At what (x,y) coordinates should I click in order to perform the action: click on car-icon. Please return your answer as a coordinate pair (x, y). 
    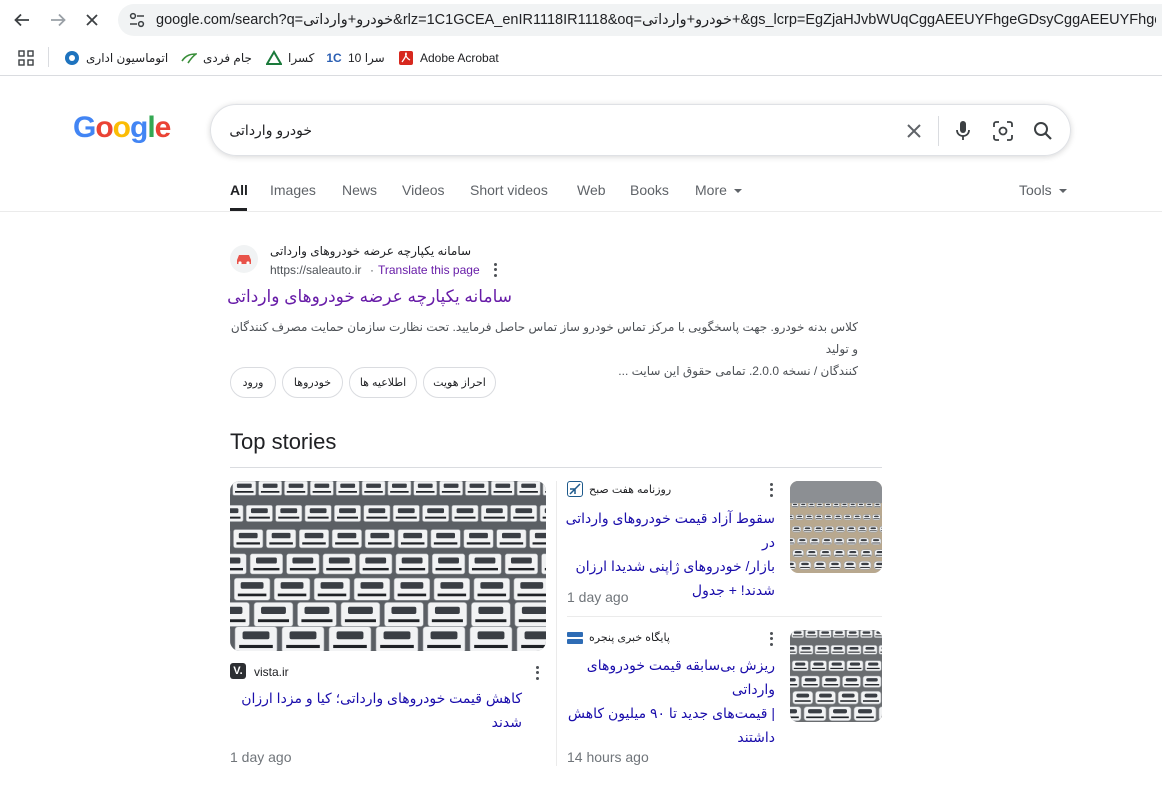
    Looking at the image, I should click on (244, 260).